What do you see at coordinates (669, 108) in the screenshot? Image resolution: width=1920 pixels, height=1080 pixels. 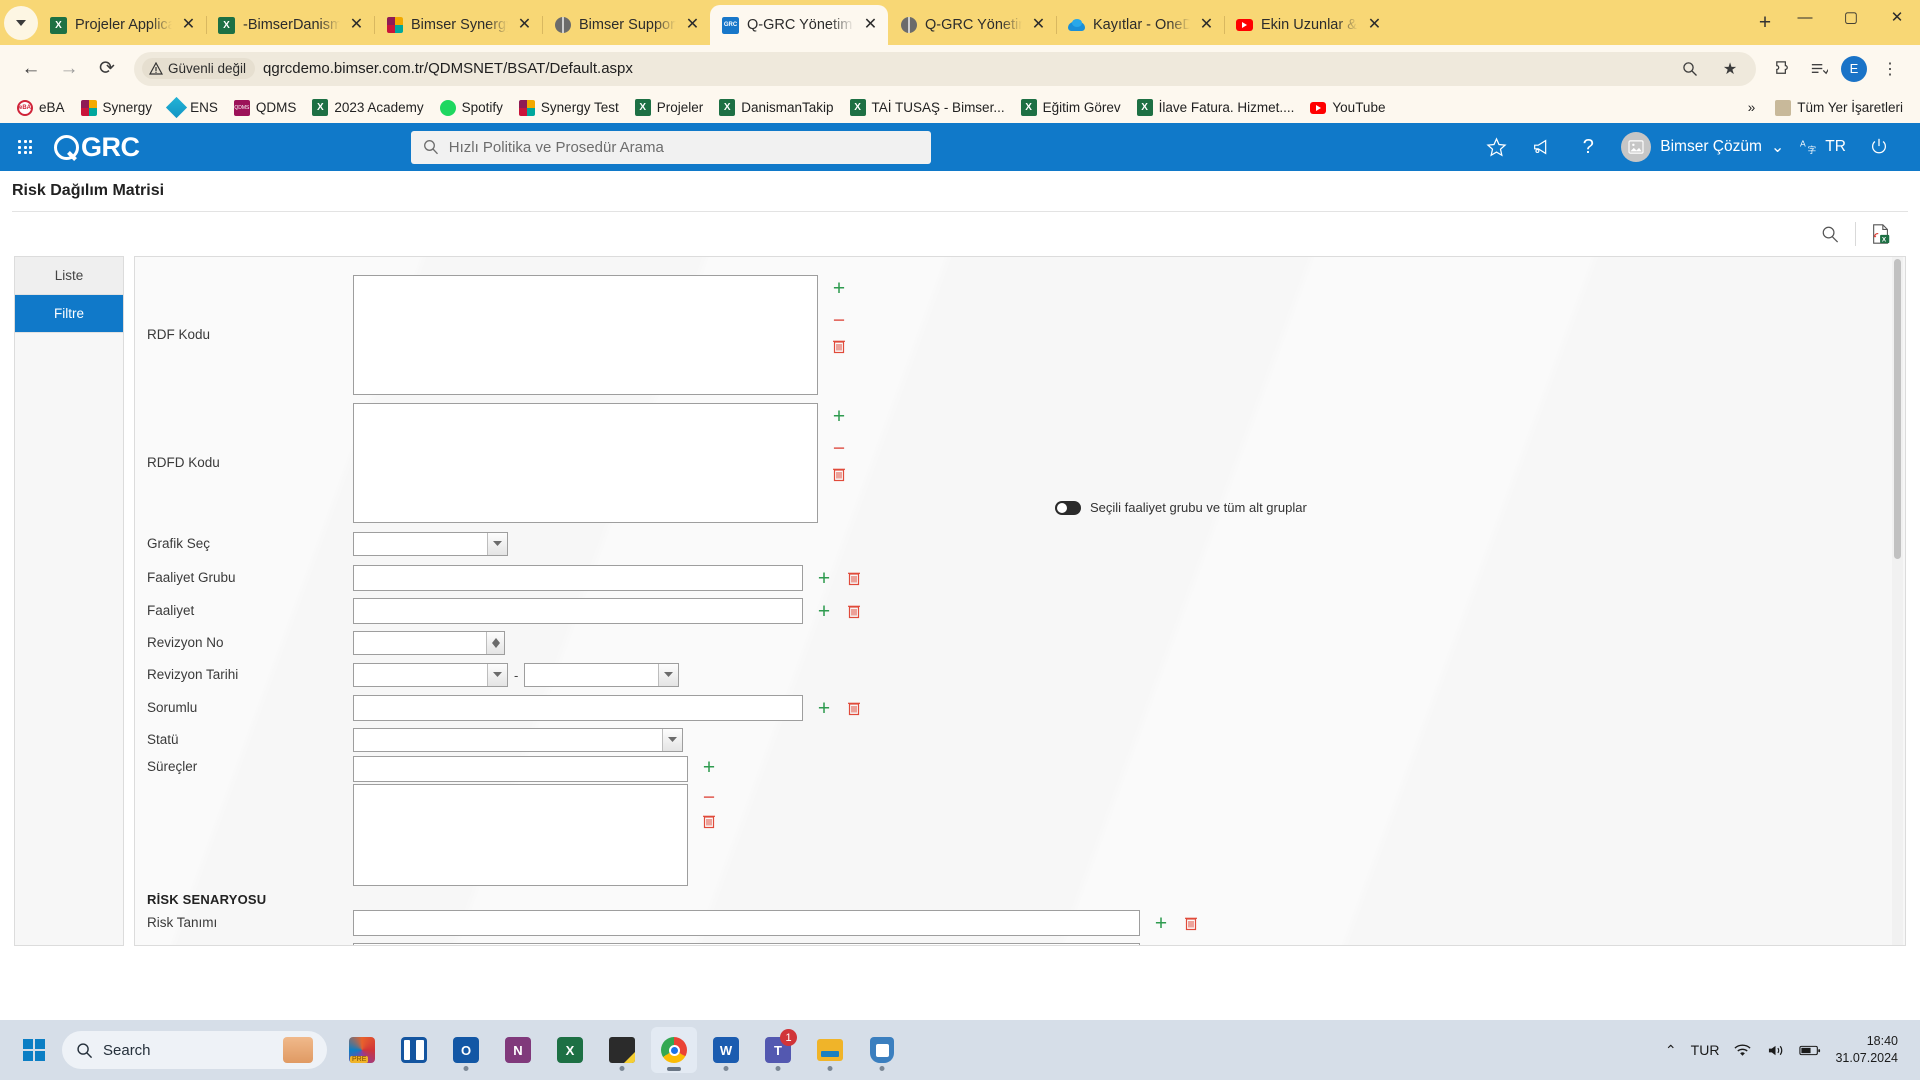 I see `bookmark-item: X Projeler` at bounding box center [669, 108].